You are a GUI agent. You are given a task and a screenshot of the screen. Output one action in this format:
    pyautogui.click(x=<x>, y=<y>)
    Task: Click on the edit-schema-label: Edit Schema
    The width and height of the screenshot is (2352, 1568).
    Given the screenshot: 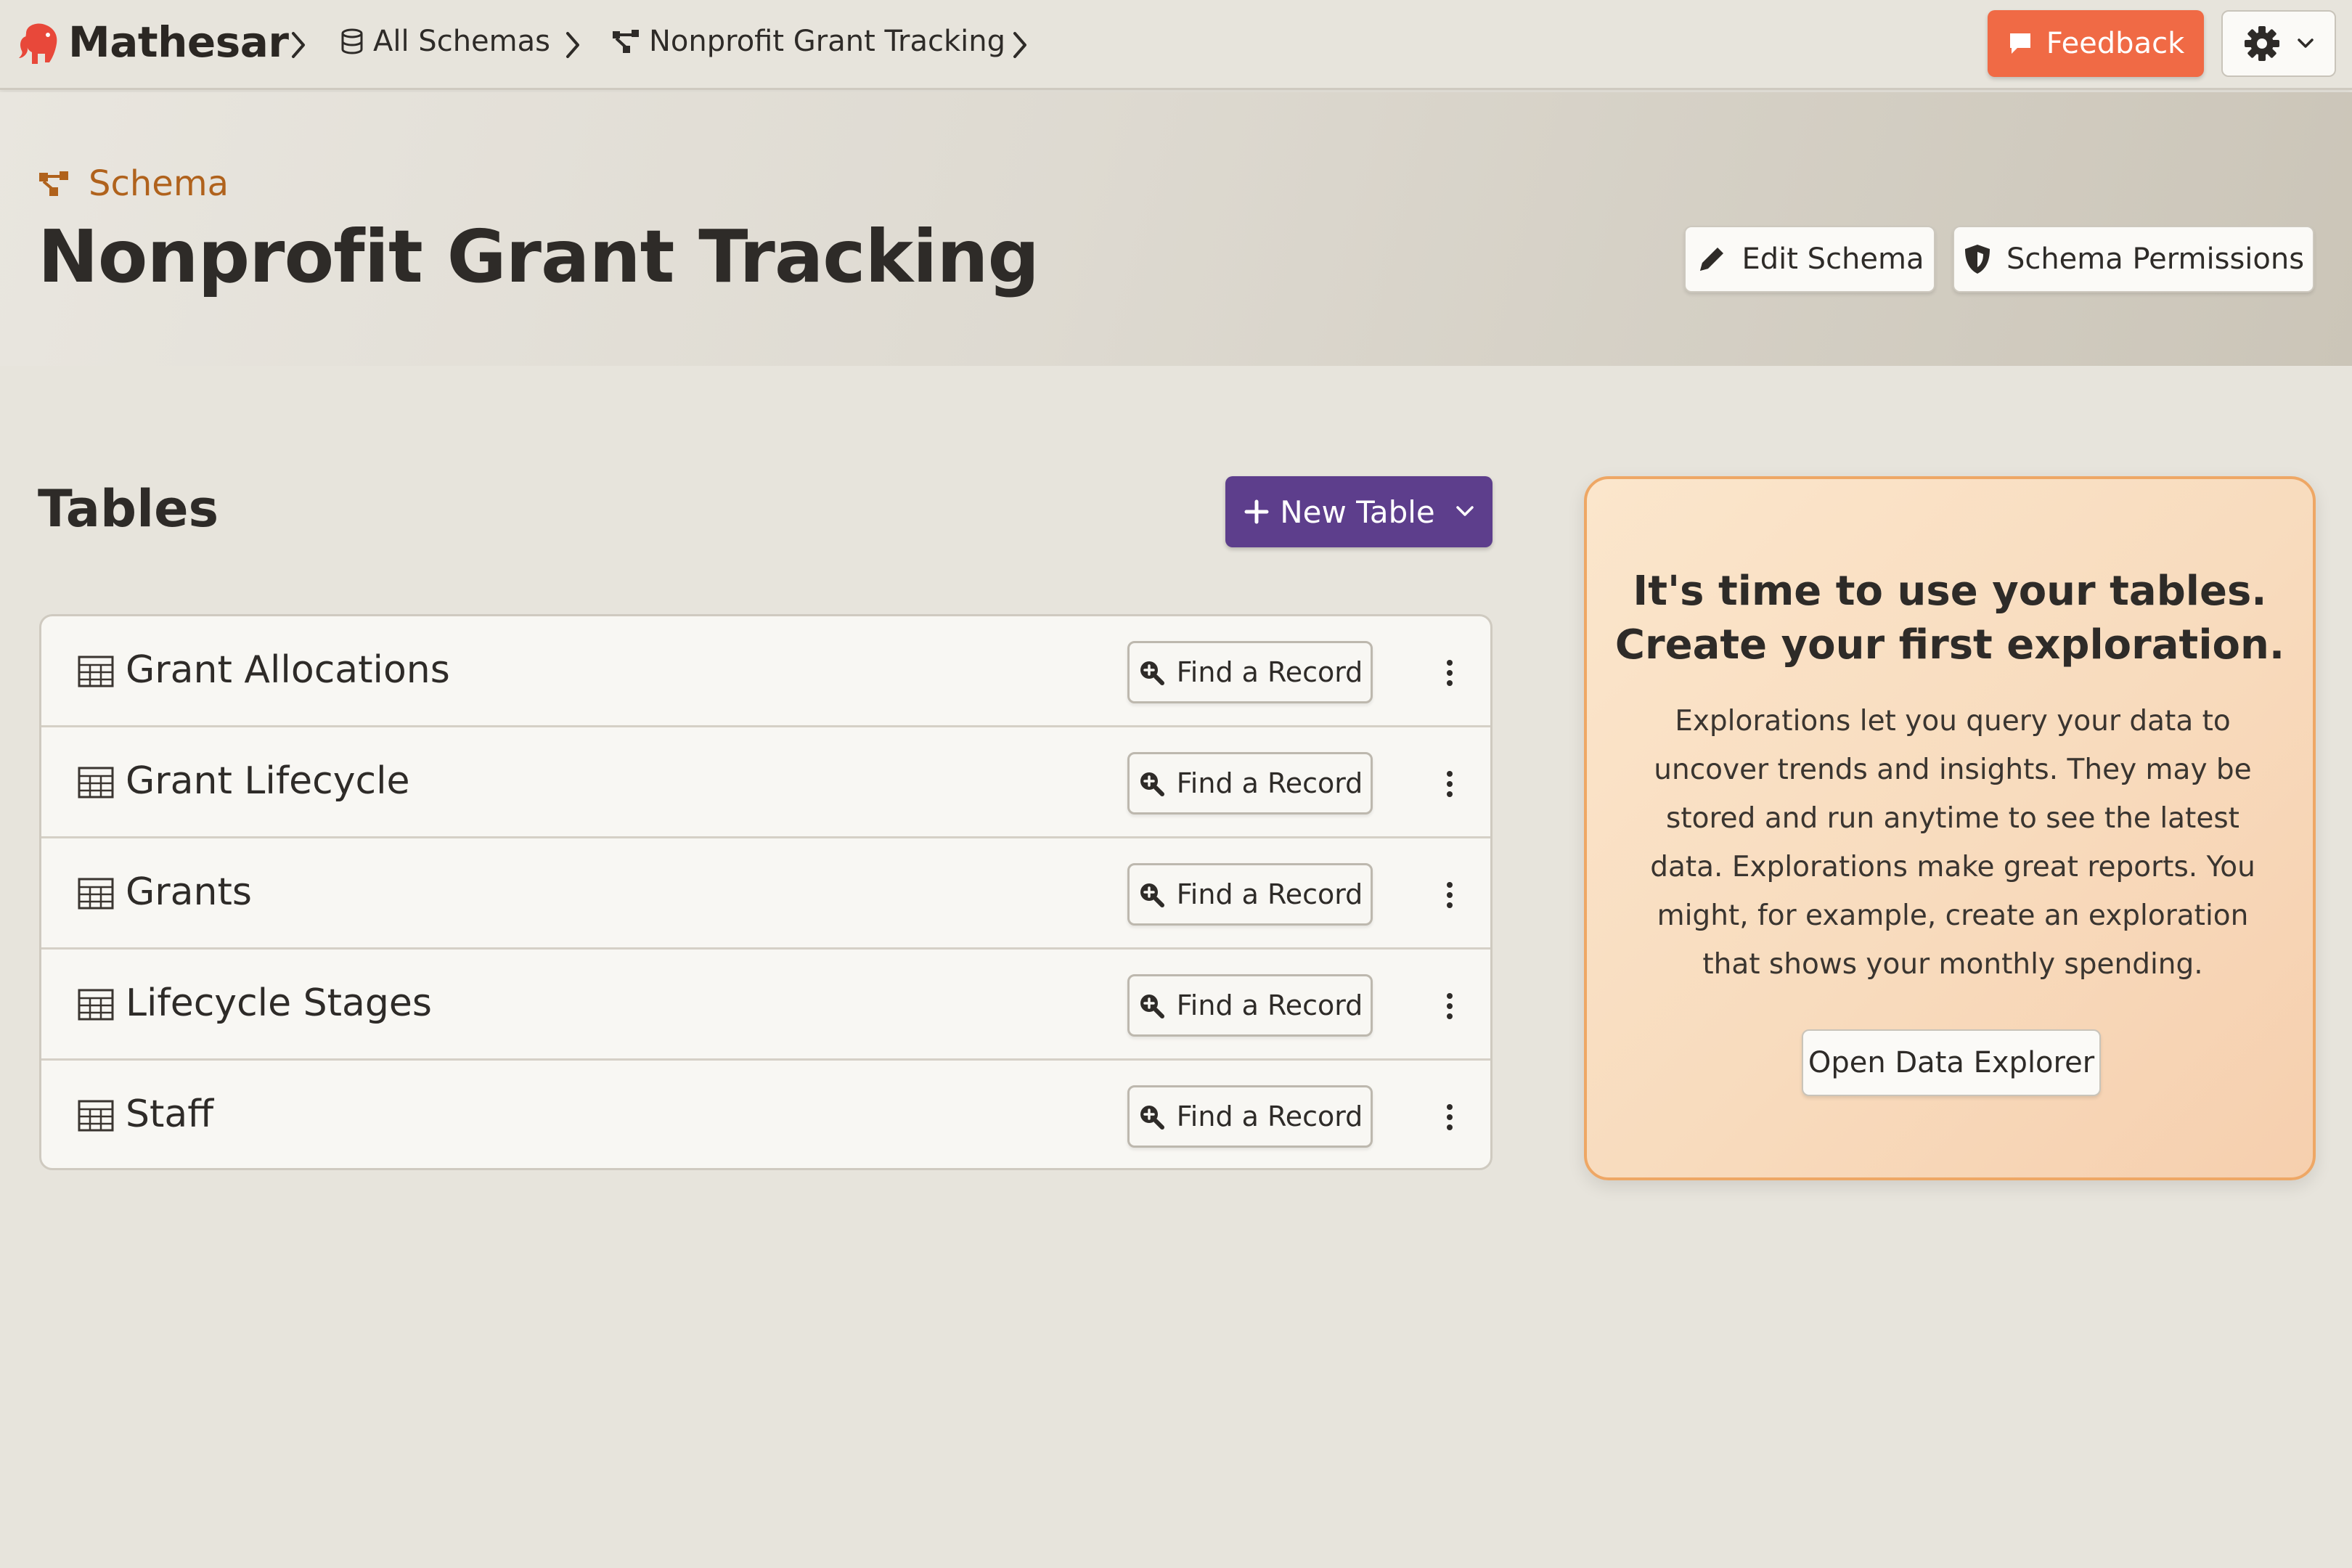 What is the action you would take?
    pyautogui.click(x=1833, y=259)
    